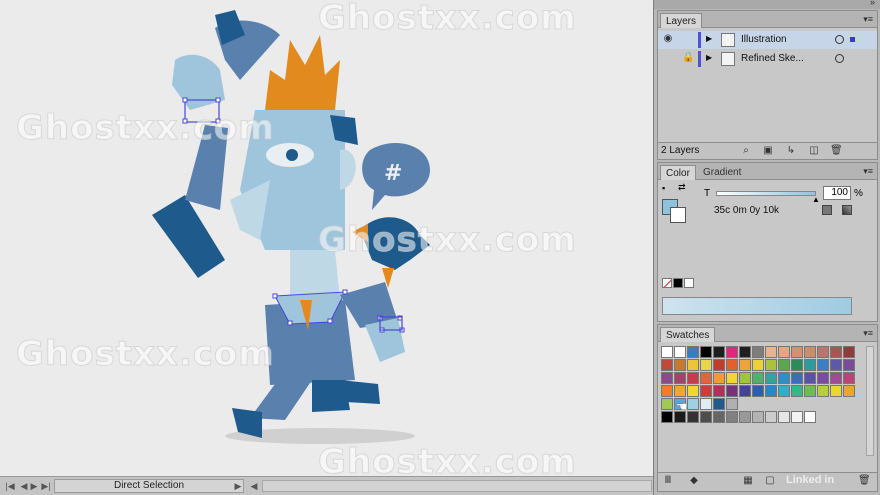  I want to click on search-icon: ⌕, so click(746, 151).